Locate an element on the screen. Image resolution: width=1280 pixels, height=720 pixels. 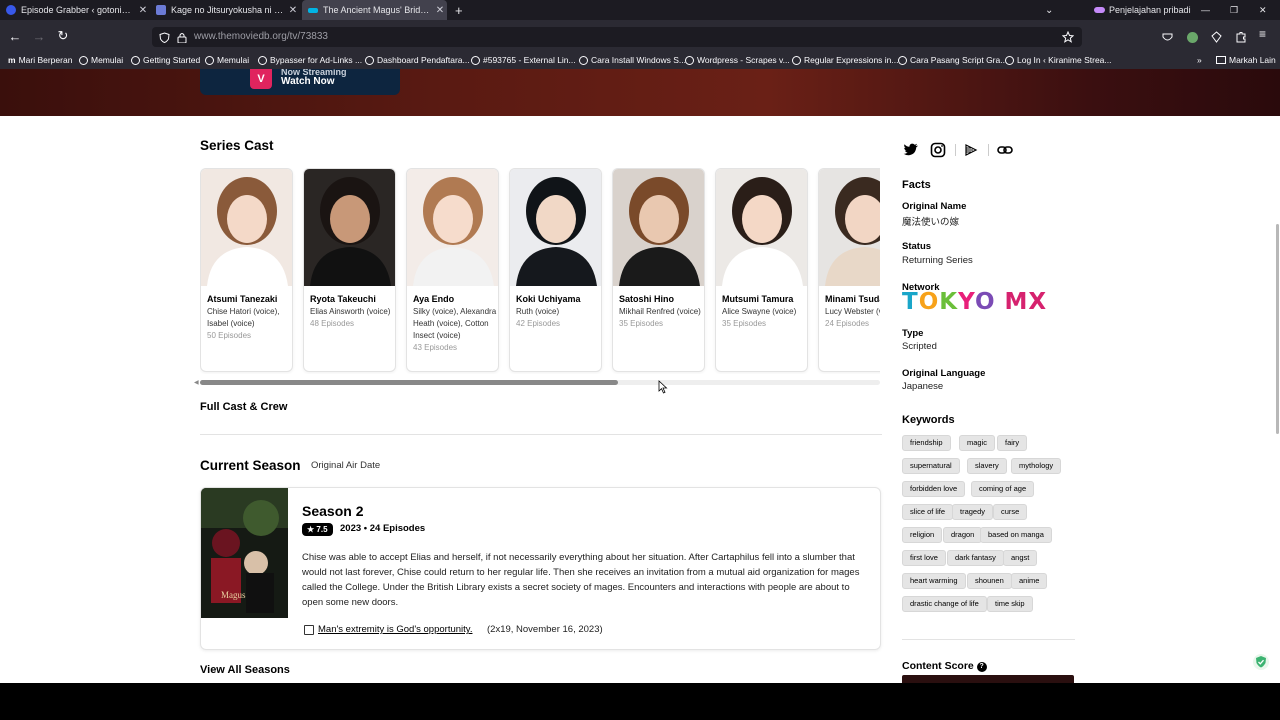
cast-scrollbar-thumb is located at coordinates (409, 382).